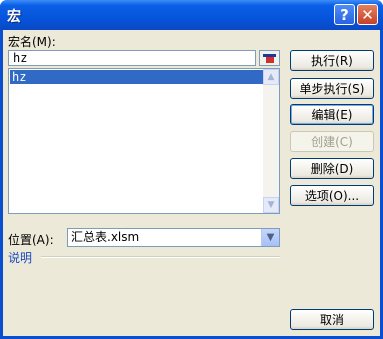 This screenshot has width=383, height=339. Describe the element at coordinates (105, 237) in the screenshot. I see `location-value: 汇总表.xlsm` at that location.